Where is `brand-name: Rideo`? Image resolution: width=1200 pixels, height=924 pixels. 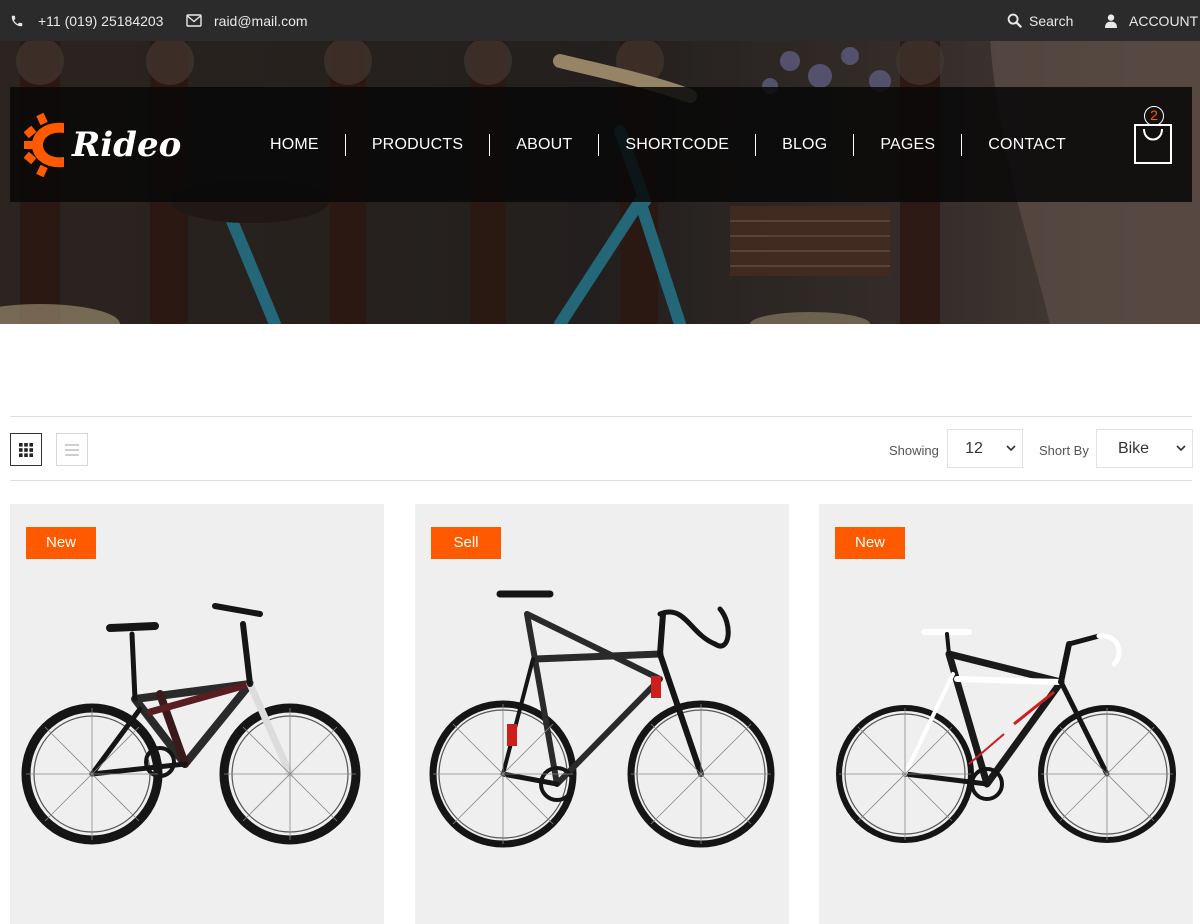
brand-name: Rideo is located at coordinates (127, 145).